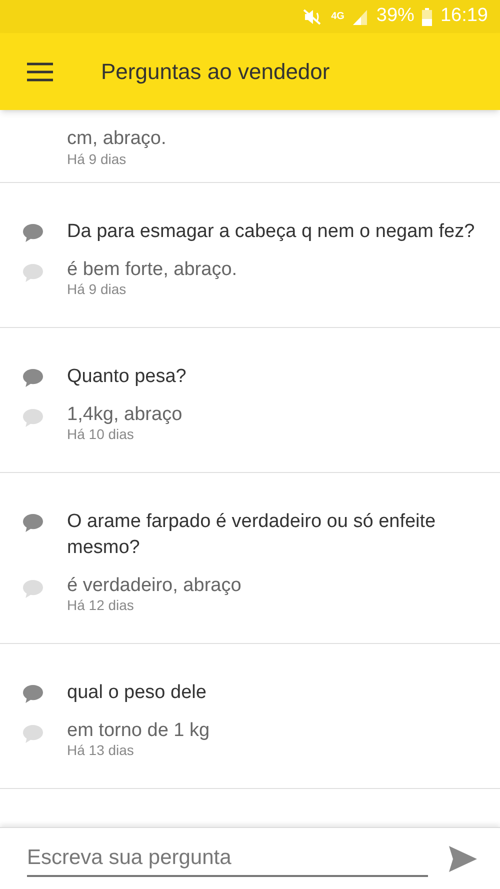 The height and width of the screenshot is (889, 500). I want to click on answer-text: cm, abraço., so click(117, 139).